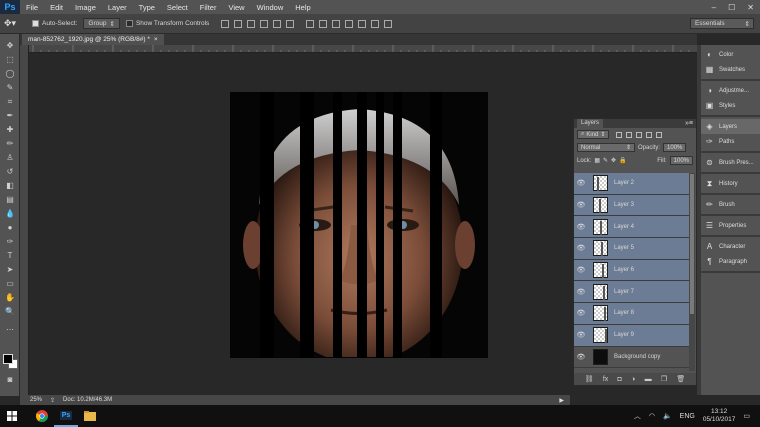  I want to click on dock-properties: ☰ Properties, so click(730, 225).